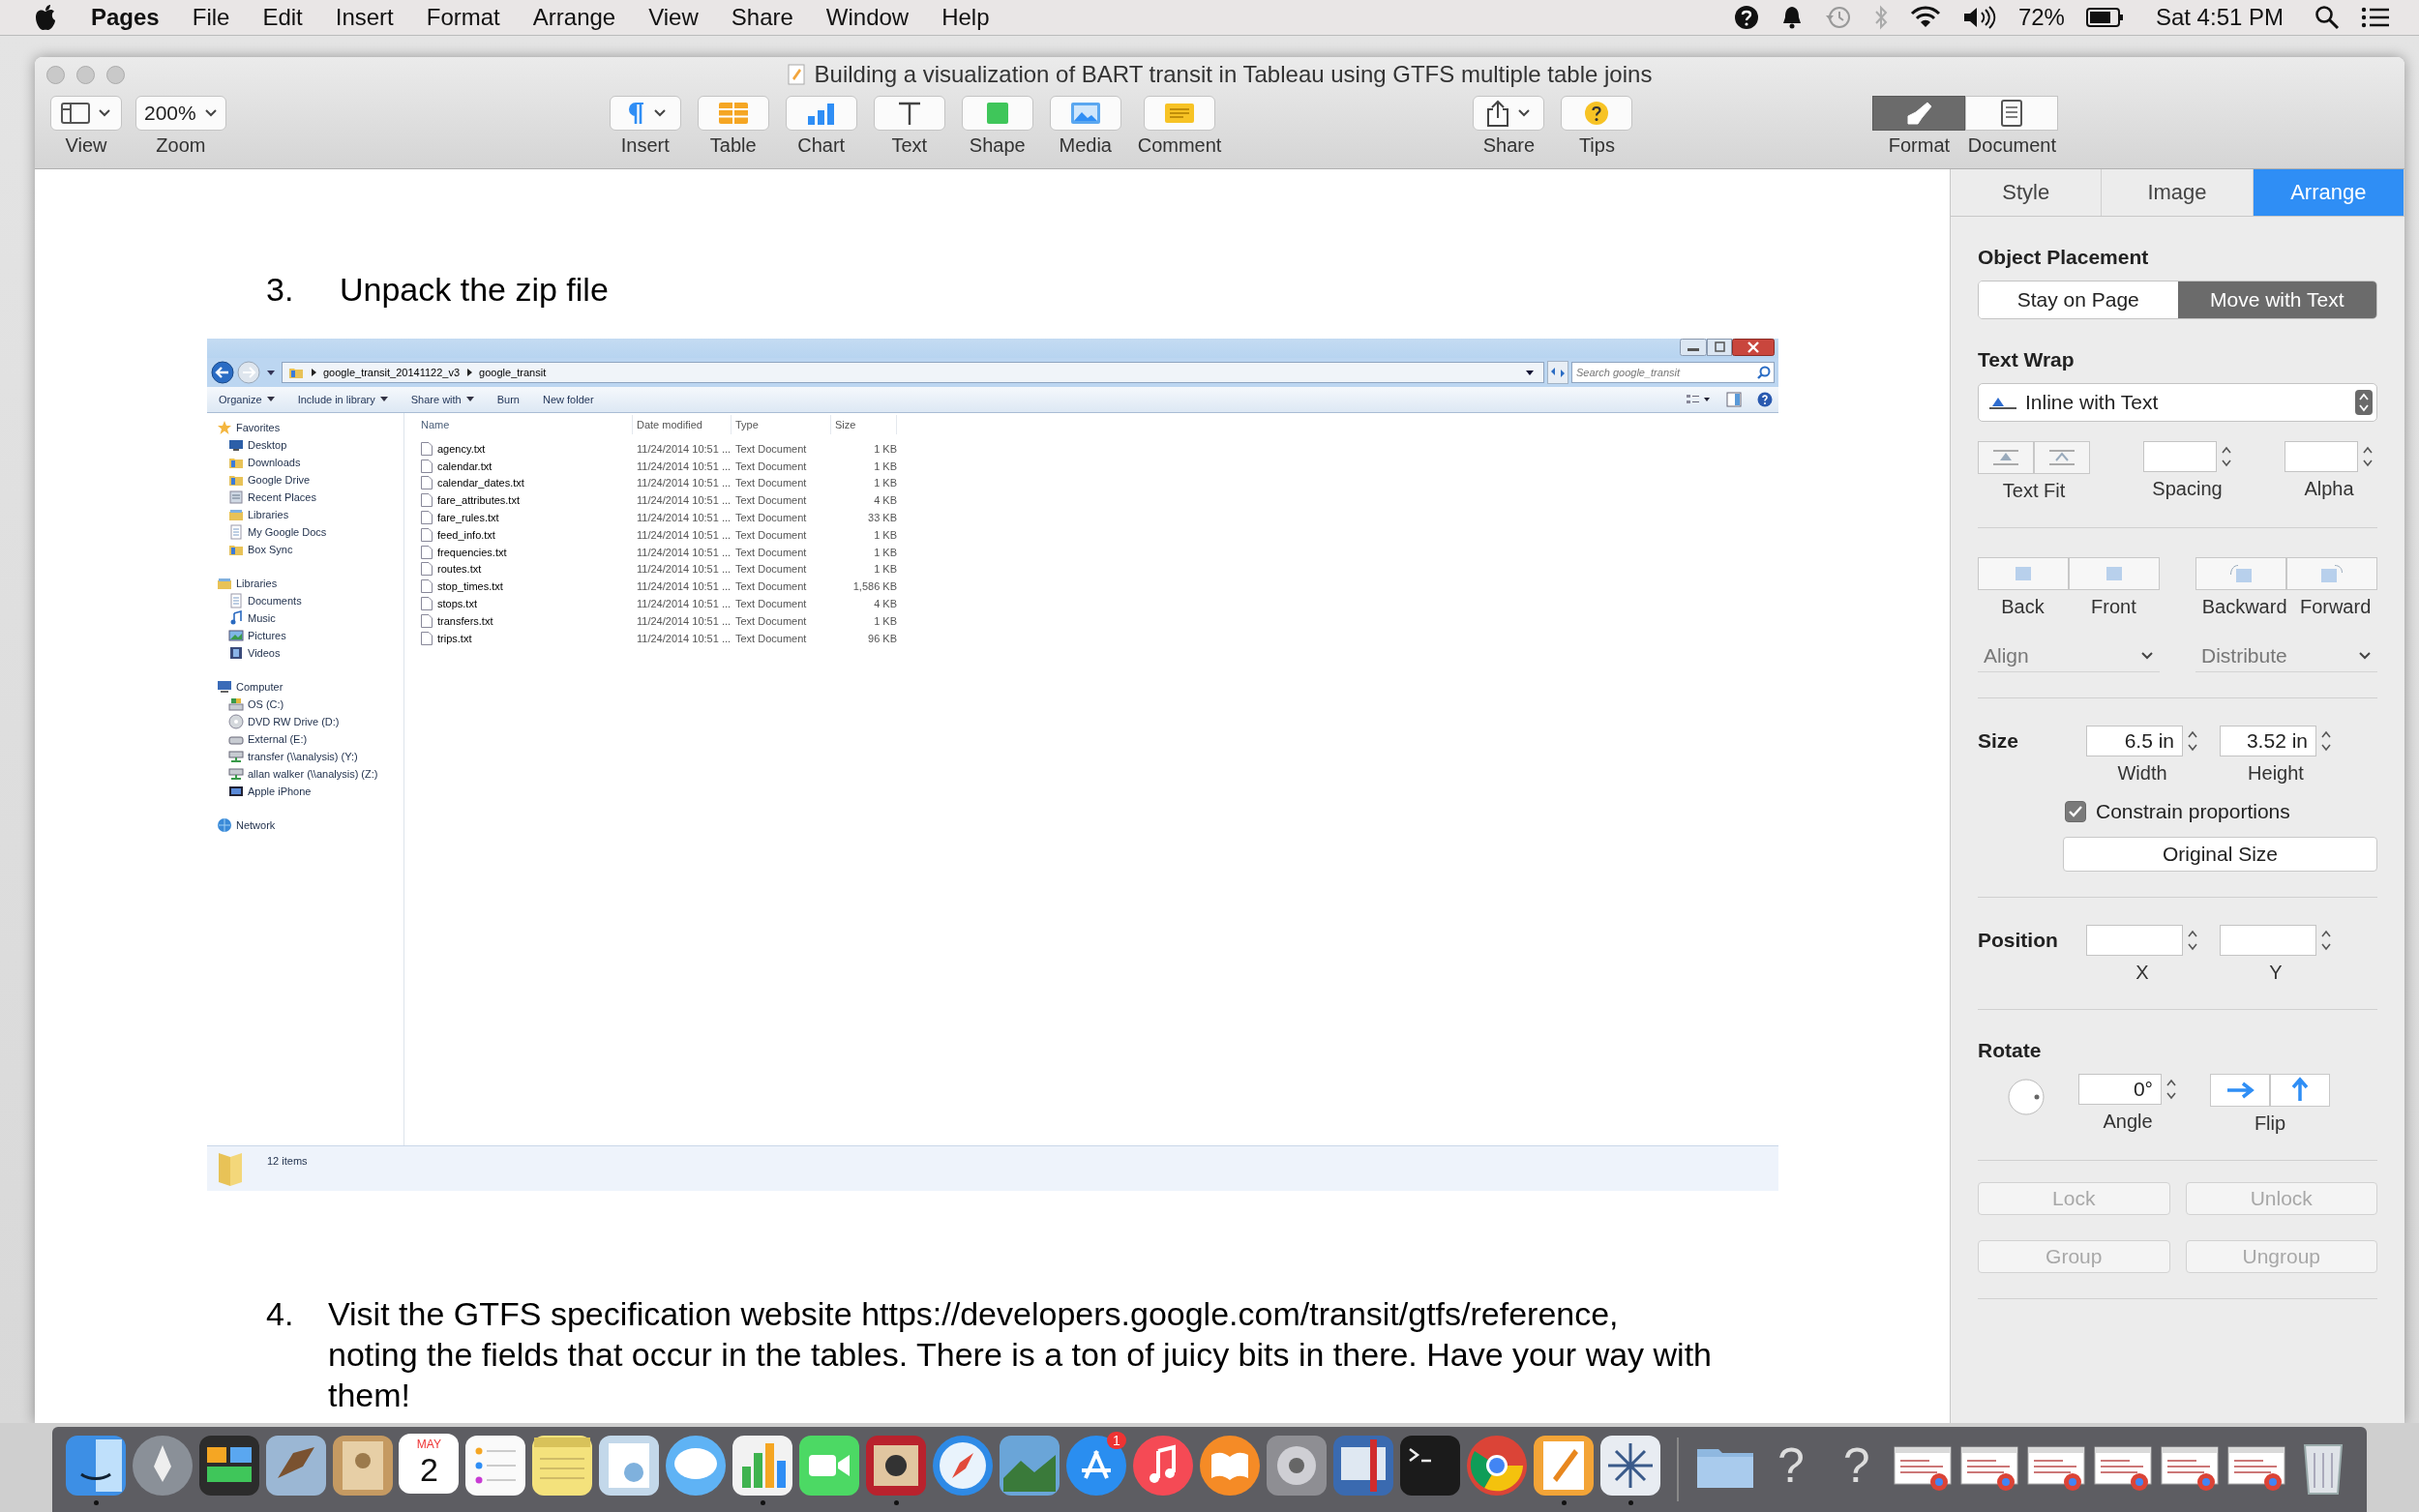 The image size is (2419, 1512). I want to click on browser-icon, so click(1497, 1465).